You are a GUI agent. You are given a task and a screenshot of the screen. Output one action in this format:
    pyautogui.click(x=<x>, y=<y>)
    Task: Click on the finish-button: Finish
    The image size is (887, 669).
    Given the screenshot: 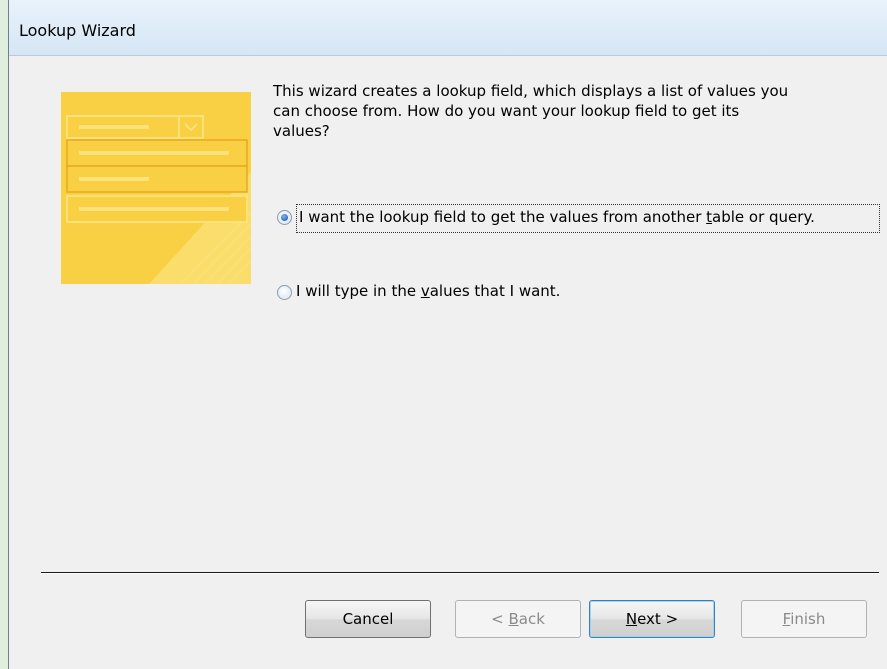 What is the action you would take?
    pyautogui.click(x=804, y=619)
    